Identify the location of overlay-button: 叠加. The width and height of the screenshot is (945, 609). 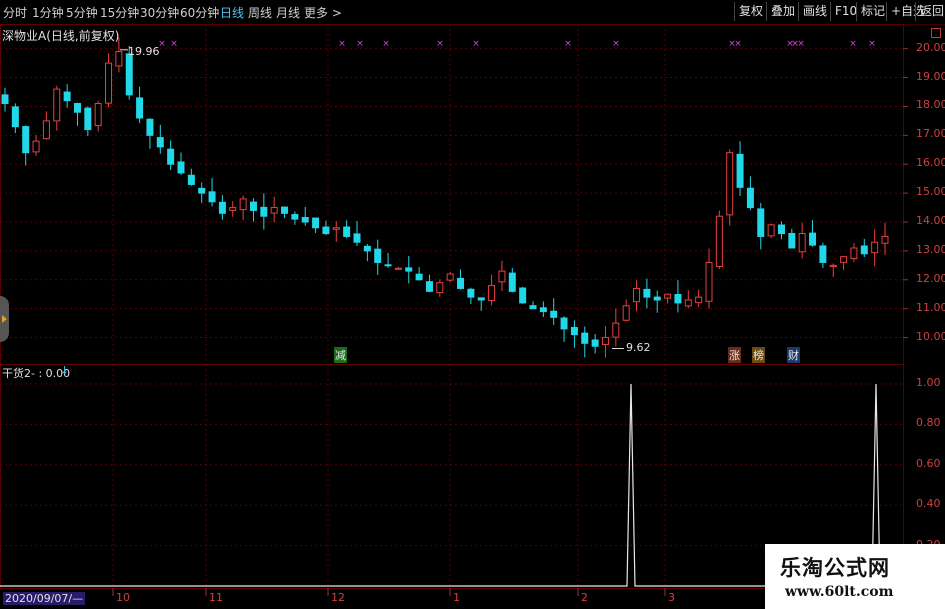
(782, 11).